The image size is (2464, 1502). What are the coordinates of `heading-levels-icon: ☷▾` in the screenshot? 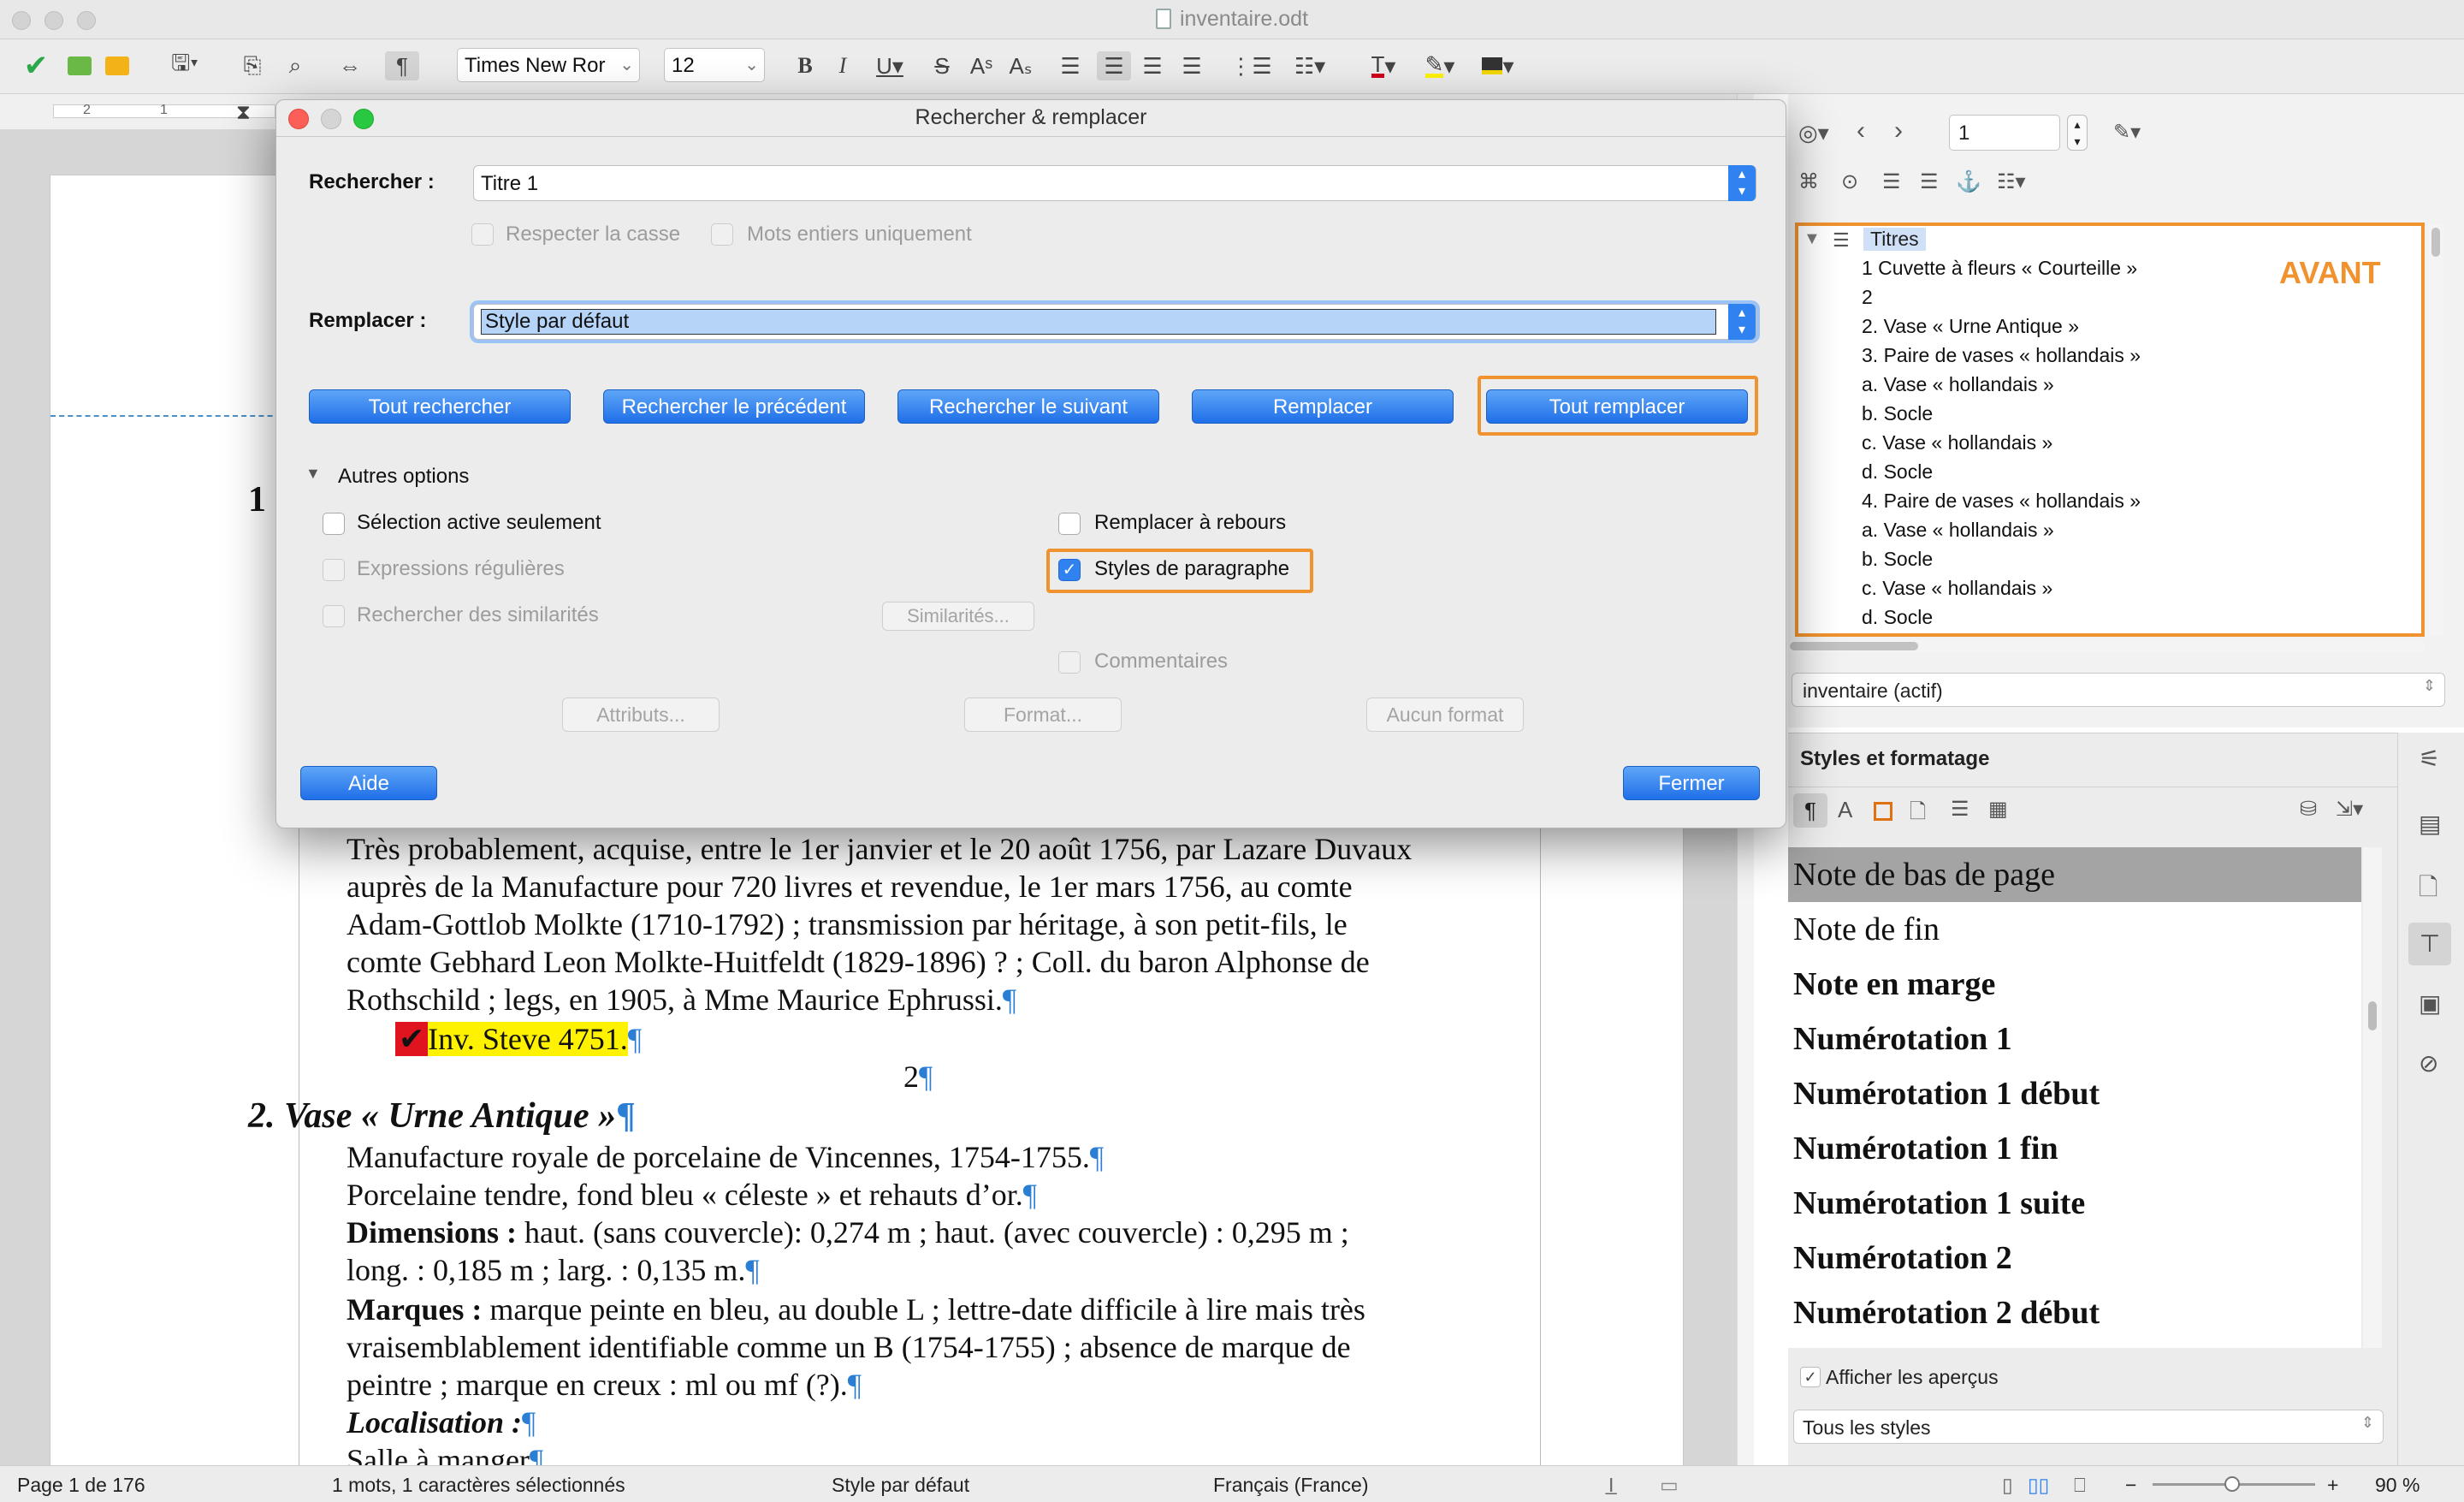 It's located at (2011, 181).